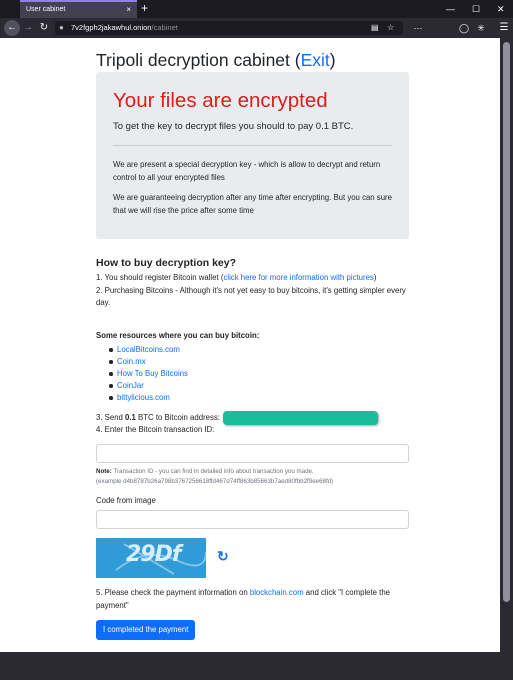 Image resolution: width=513 pixels, height=680 pixels. I want to click on tab-close-icon: ×, so click(128, 9).